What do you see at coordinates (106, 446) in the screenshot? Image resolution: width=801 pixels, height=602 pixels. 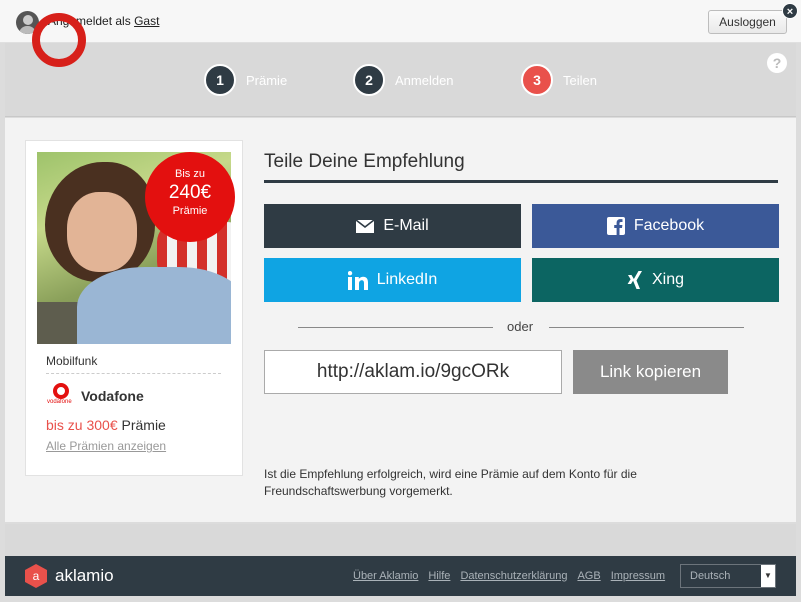 I see `all-rewards-link: Alle Prämien anzeigen` at bounding box center [106, 446].